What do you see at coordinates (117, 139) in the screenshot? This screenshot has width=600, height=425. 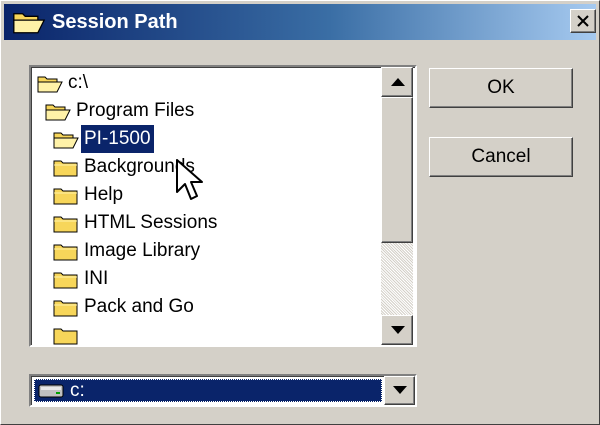 I see `tree-item-label: PI-1500` at bounding box center [117, 139].